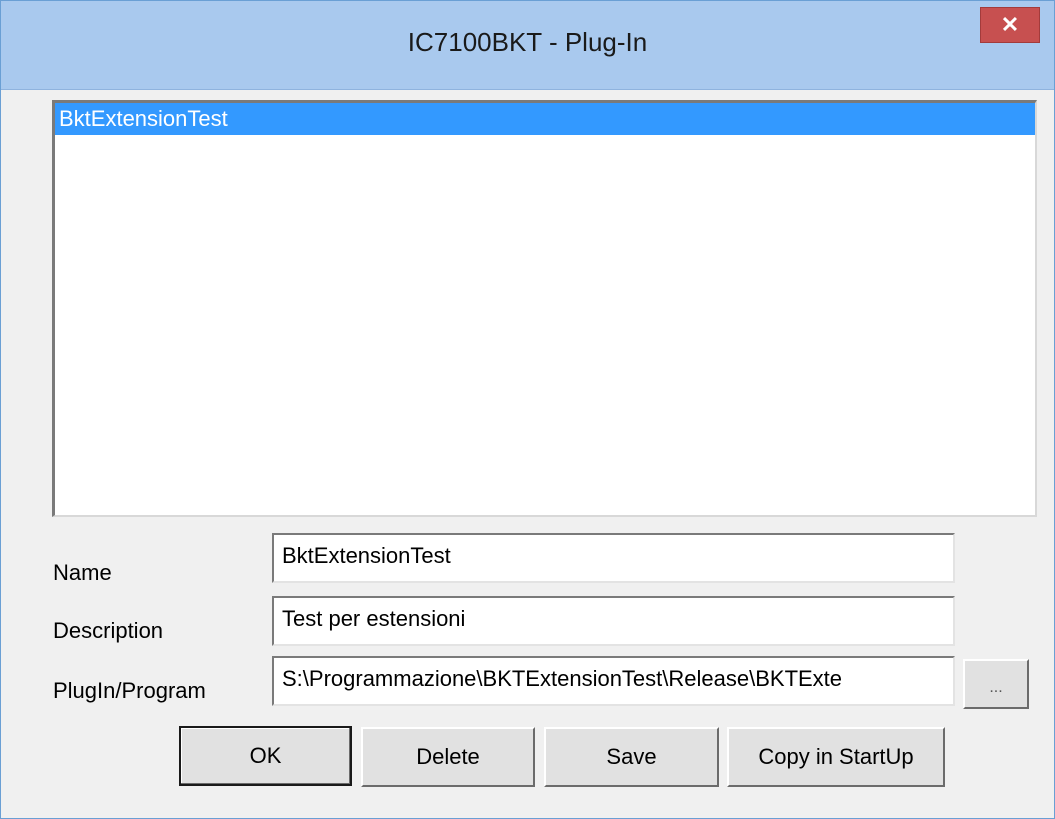  I want to click on title-bar: IC7100BKT - Plug-In ✕, so click(527, 45).